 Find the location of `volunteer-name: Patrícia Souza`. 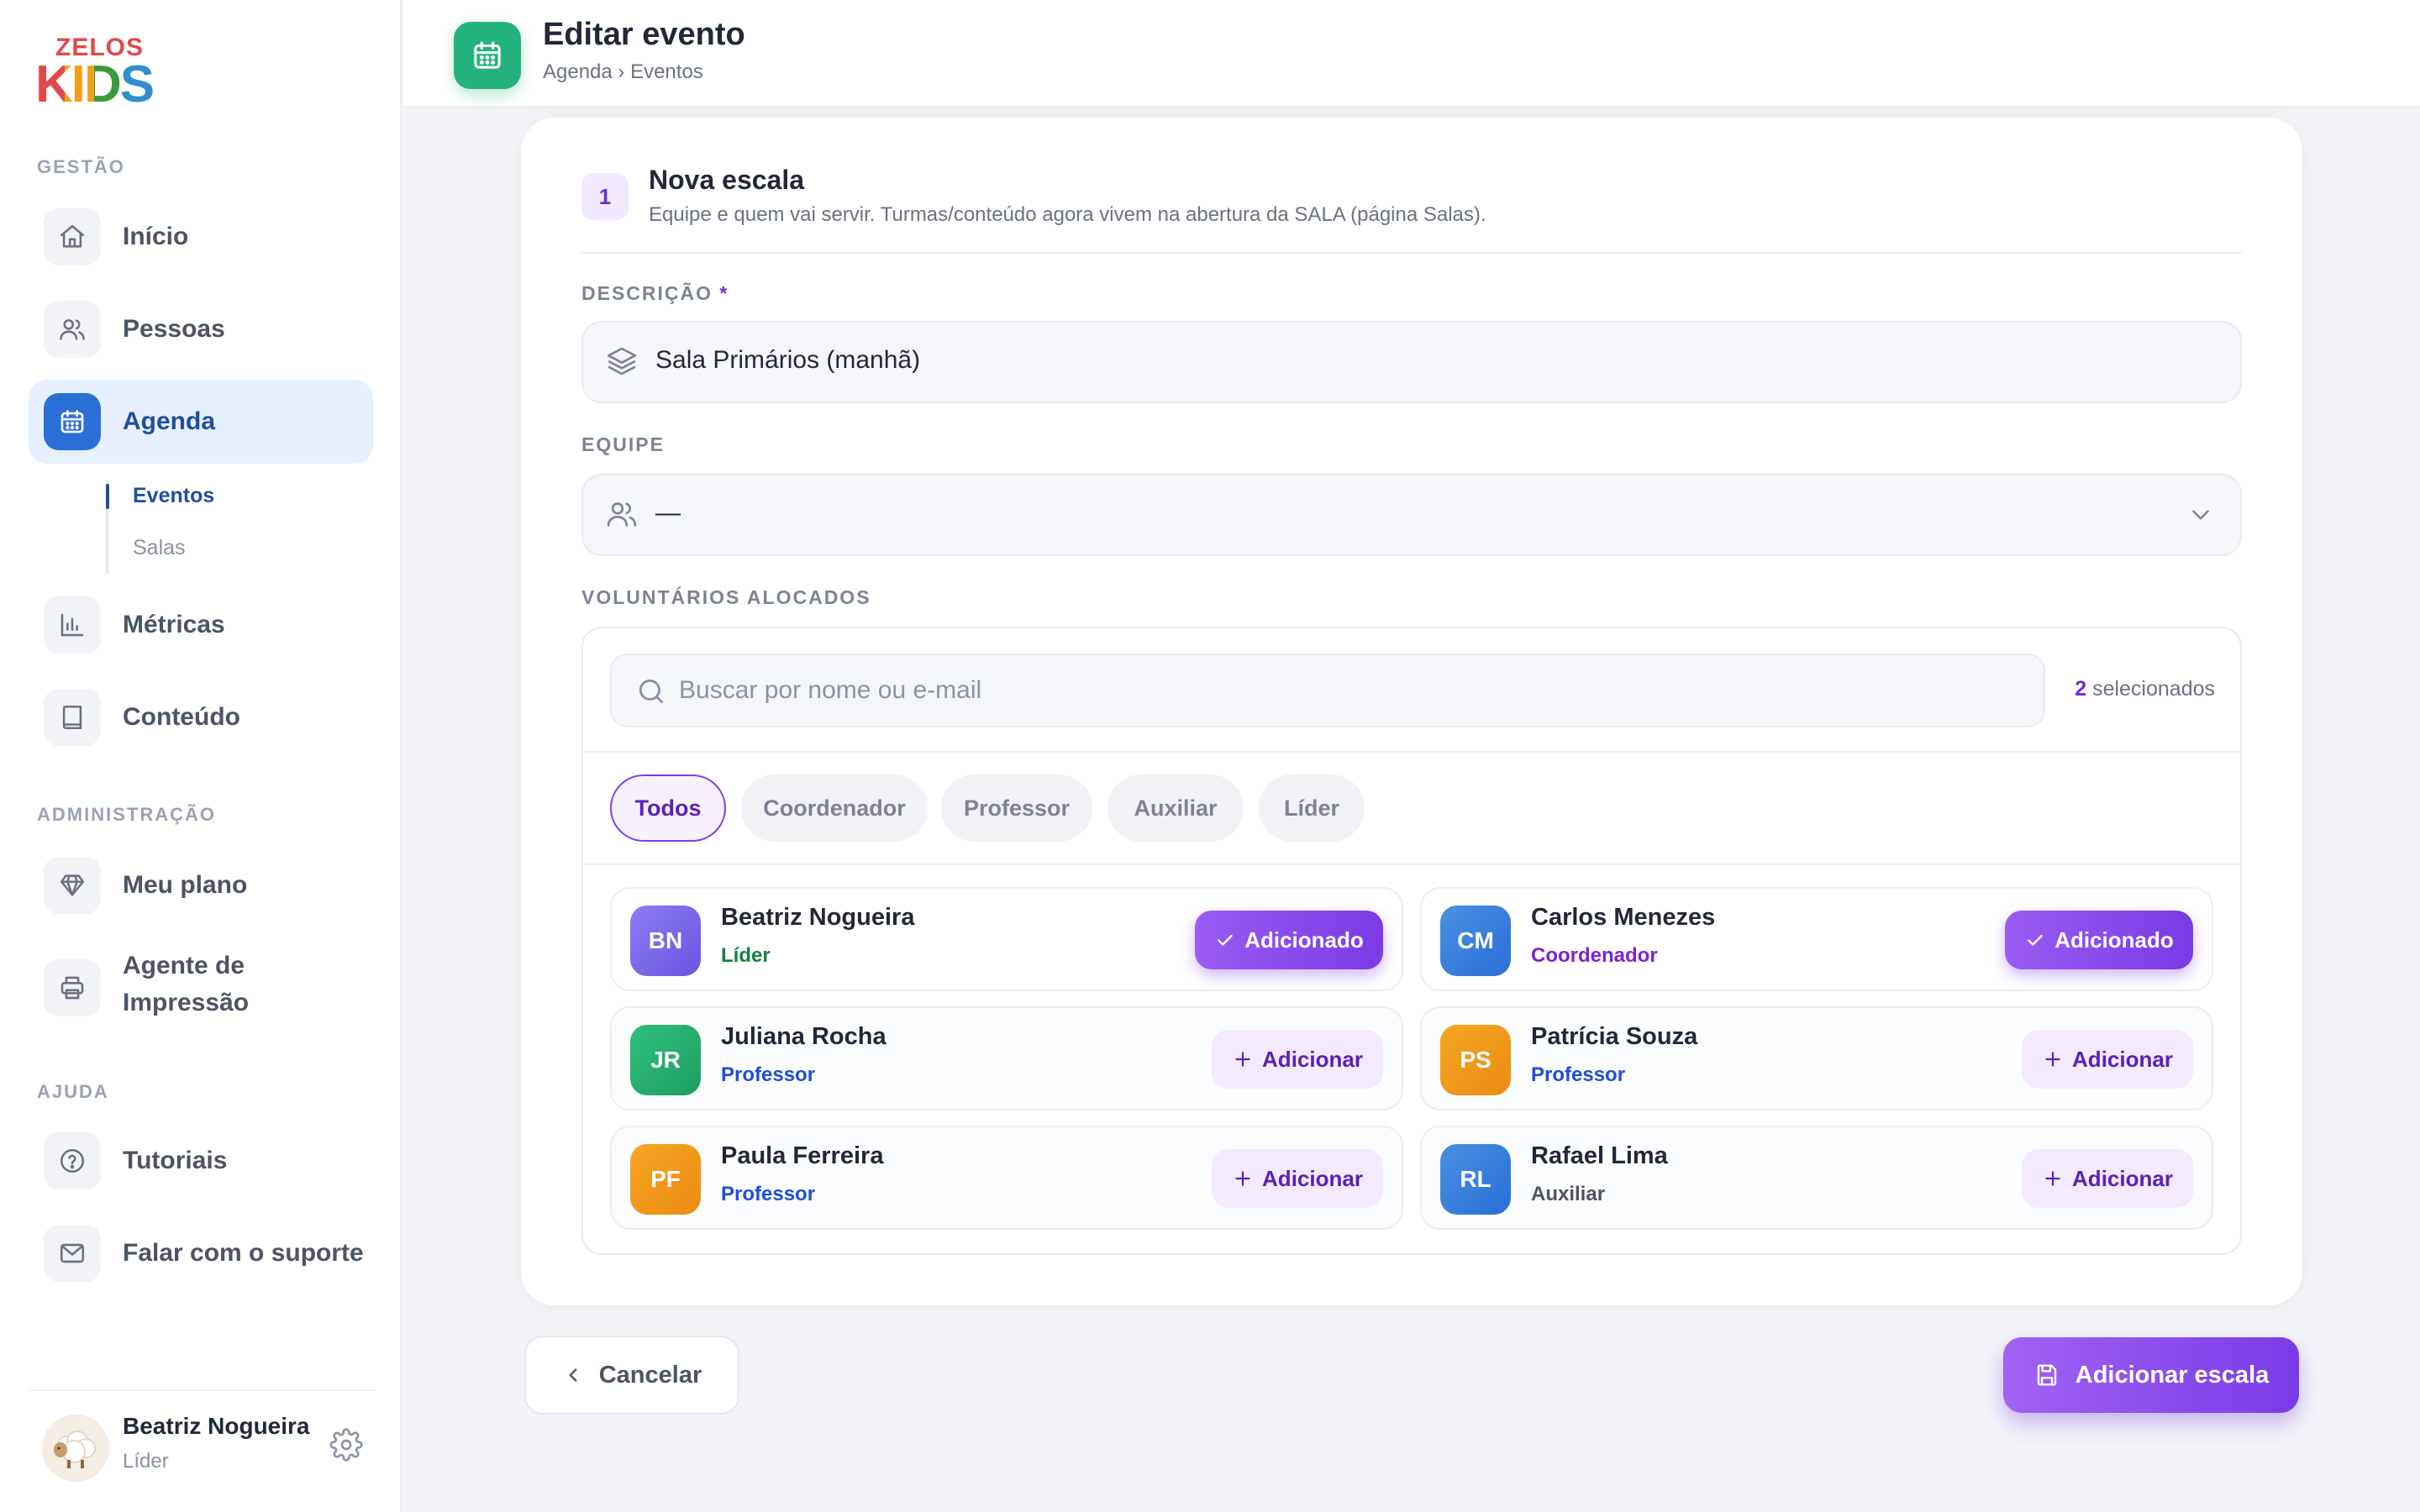

volunteer-name: Patrícia Souza is located at coordinates (1615, 1036).